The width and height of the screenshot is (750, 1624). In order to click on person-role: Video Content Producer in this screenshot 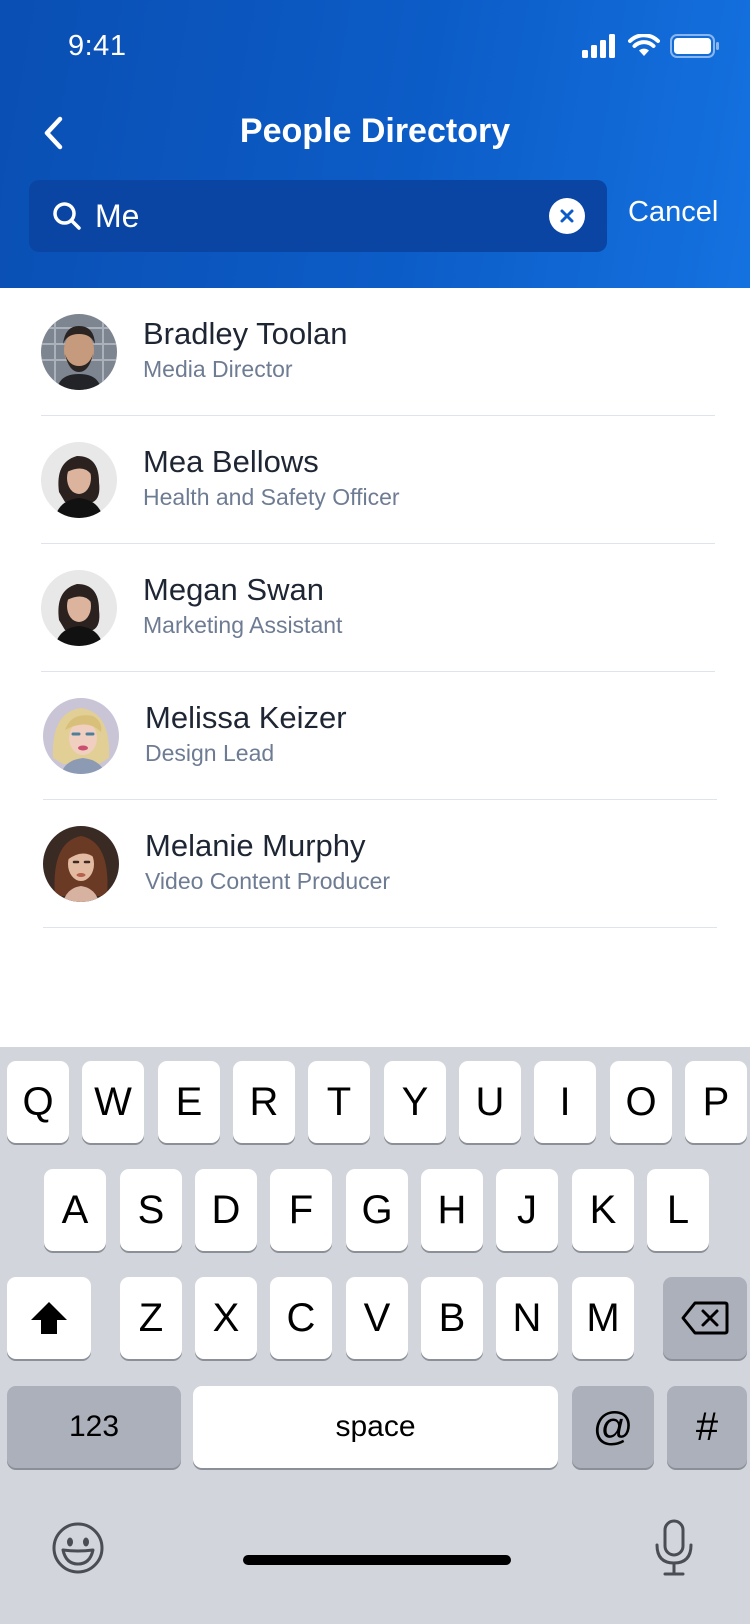, I will do `click(268, 881)`.